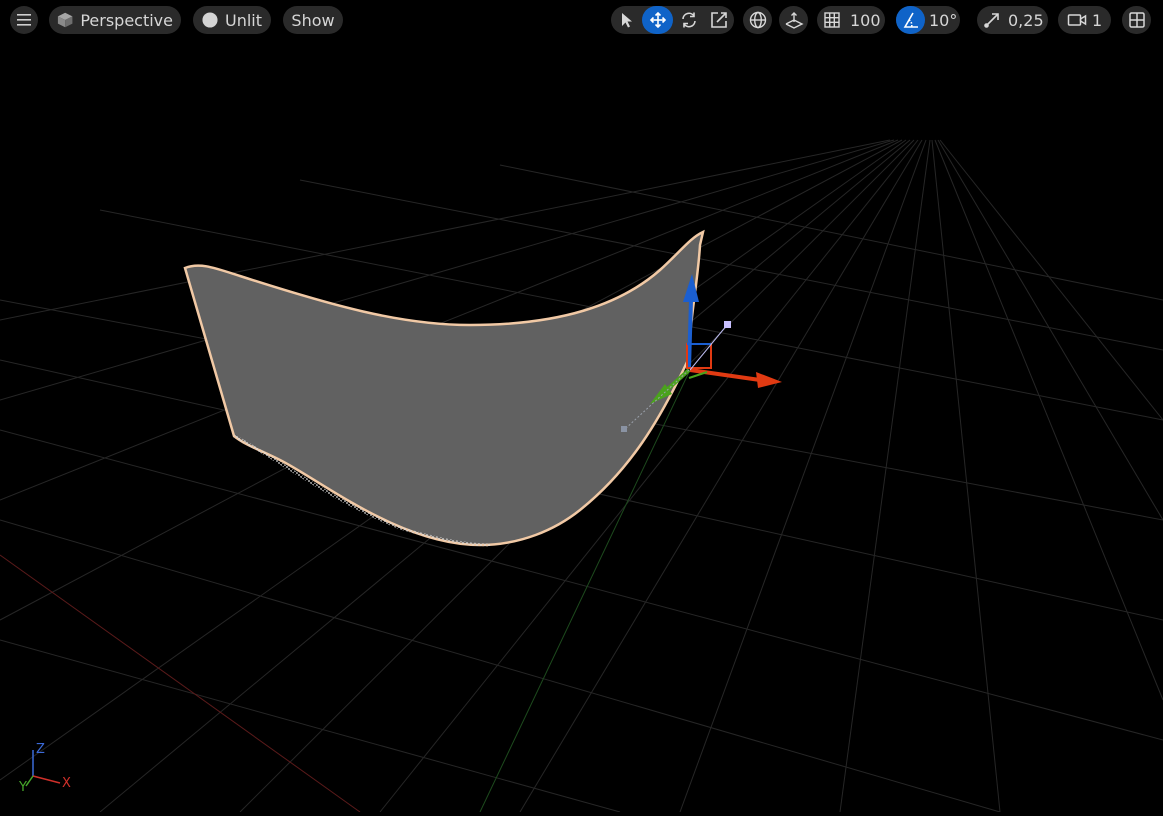 This screenshot has width=1163, height=816. I want to click on show-dropdown: Show, so click(313, 20).